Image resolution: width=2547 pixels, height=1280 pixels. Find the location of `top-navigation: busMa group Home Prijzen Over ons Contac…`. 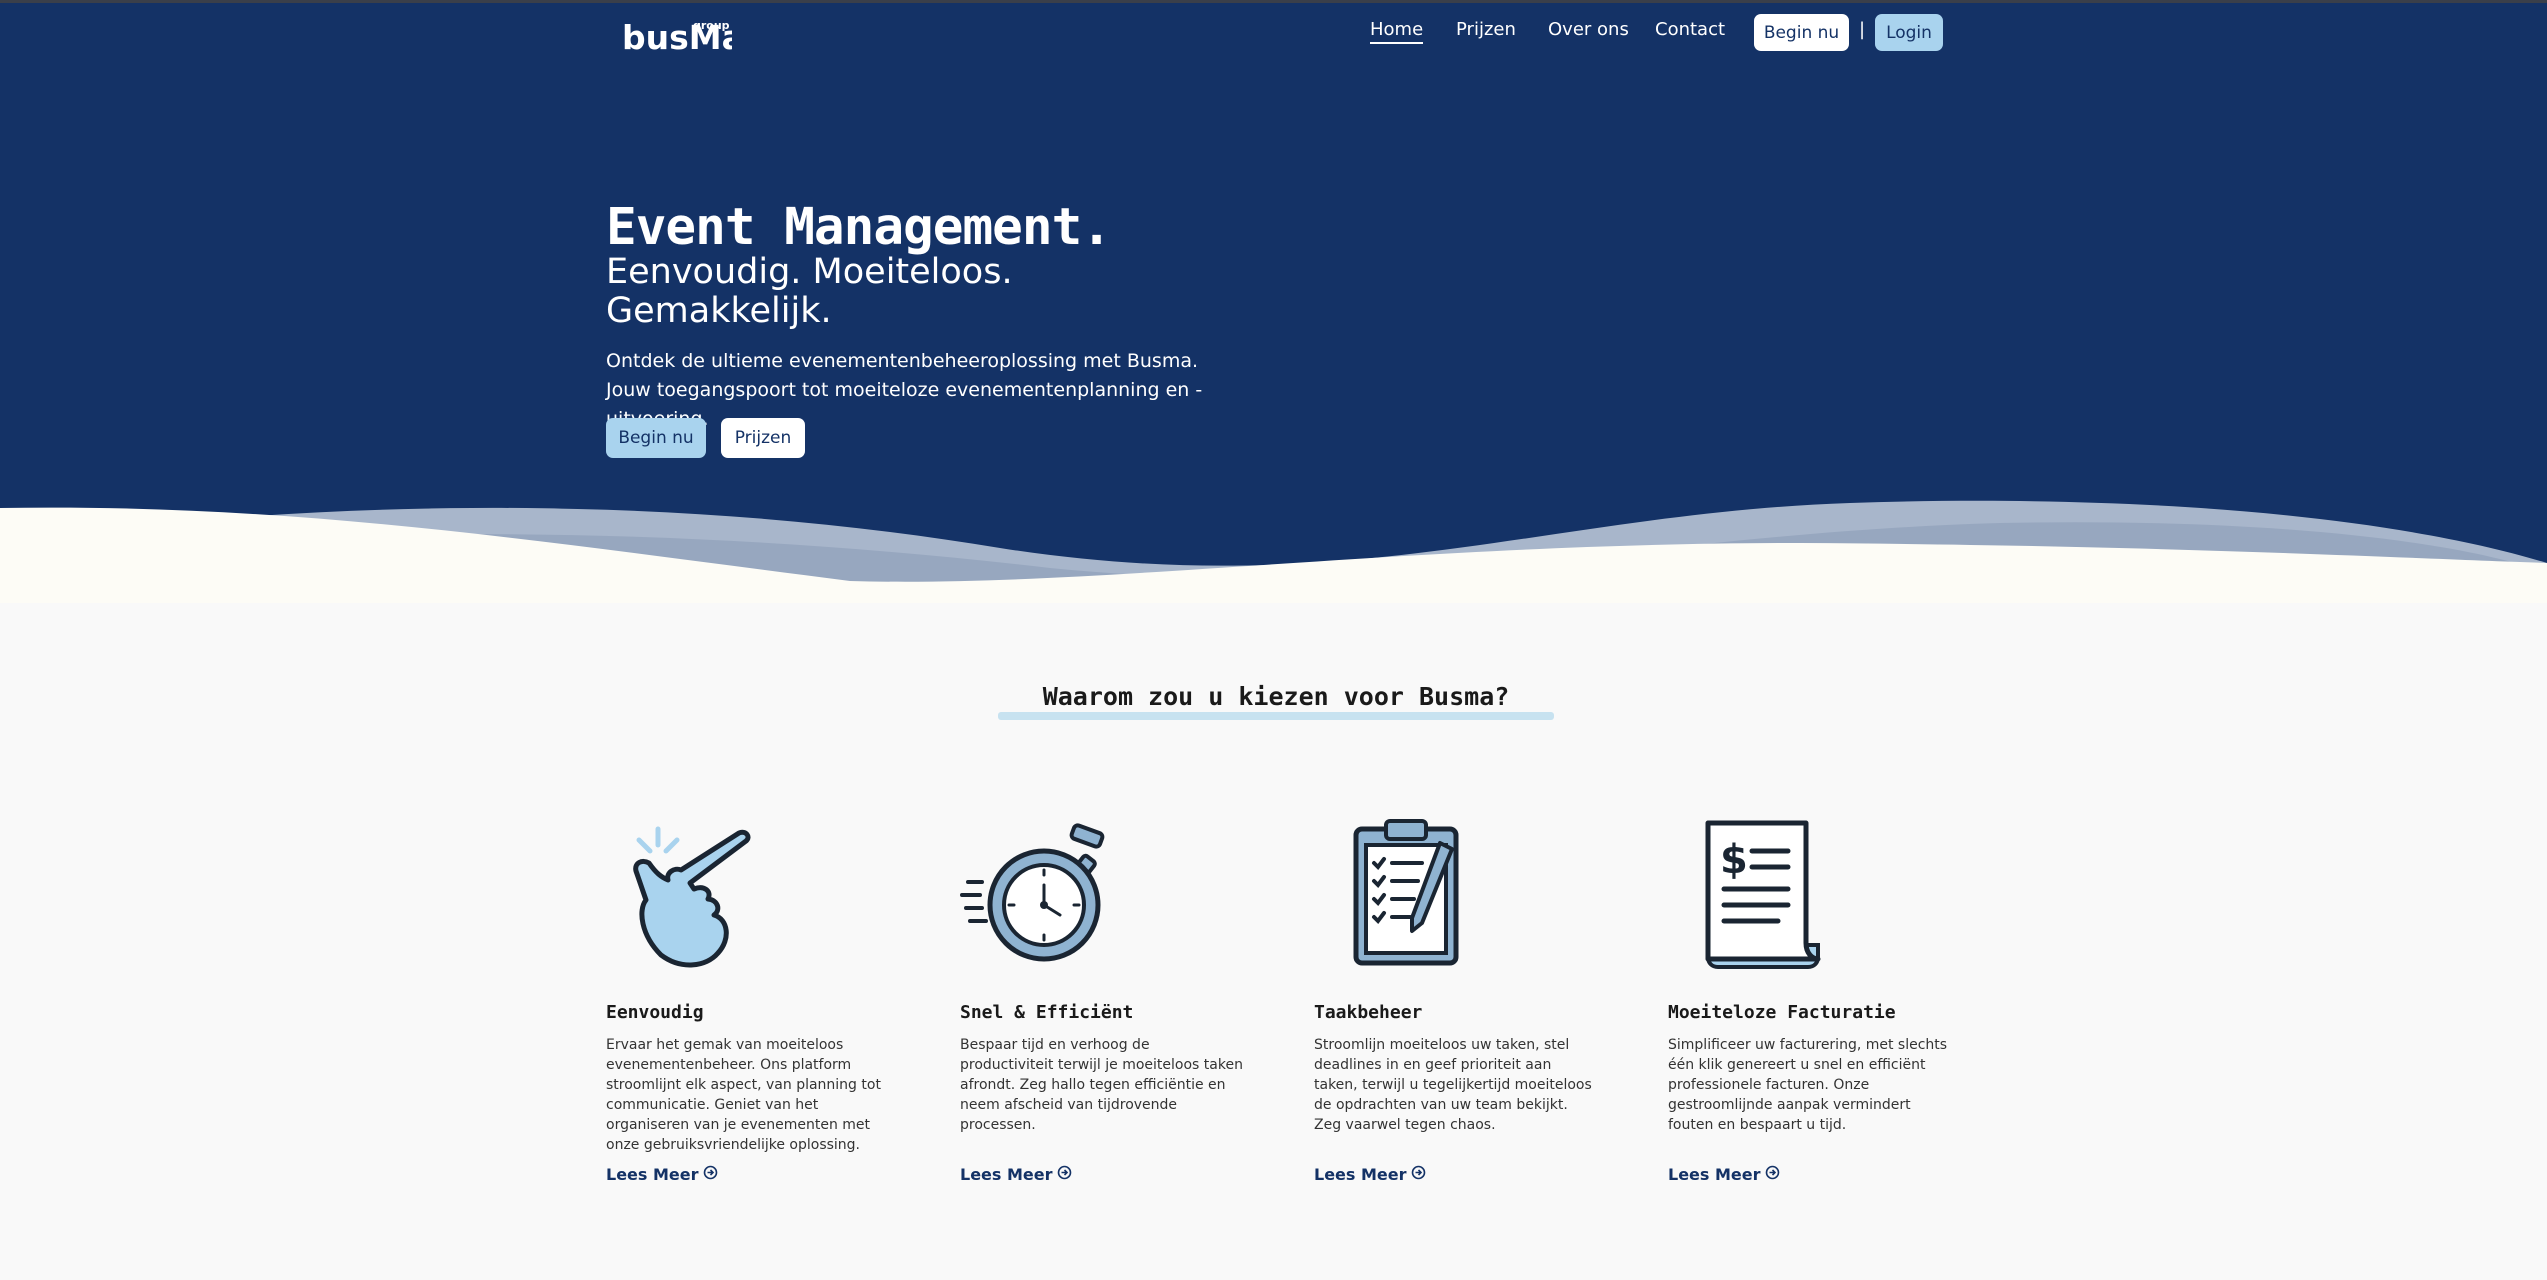

top-navigation: busMa group Home Prijzen Over ons Contac… is located at coordinates (1273, 33).